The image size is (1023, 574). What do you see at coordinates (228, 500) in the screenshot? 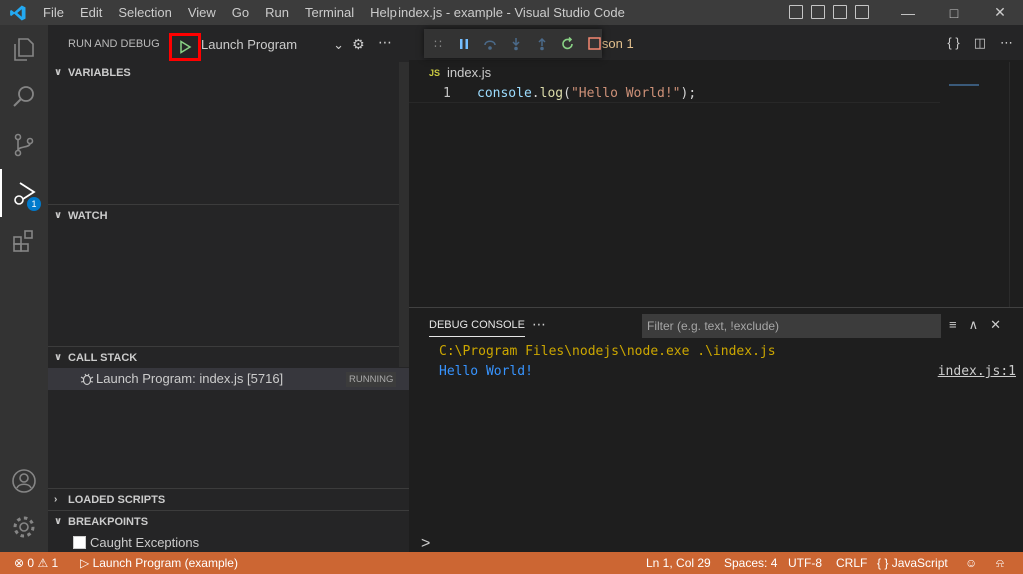
I see `loaded-scripts-section-header: › LOADED SCRIPTS` at bounding box center [228, 500].